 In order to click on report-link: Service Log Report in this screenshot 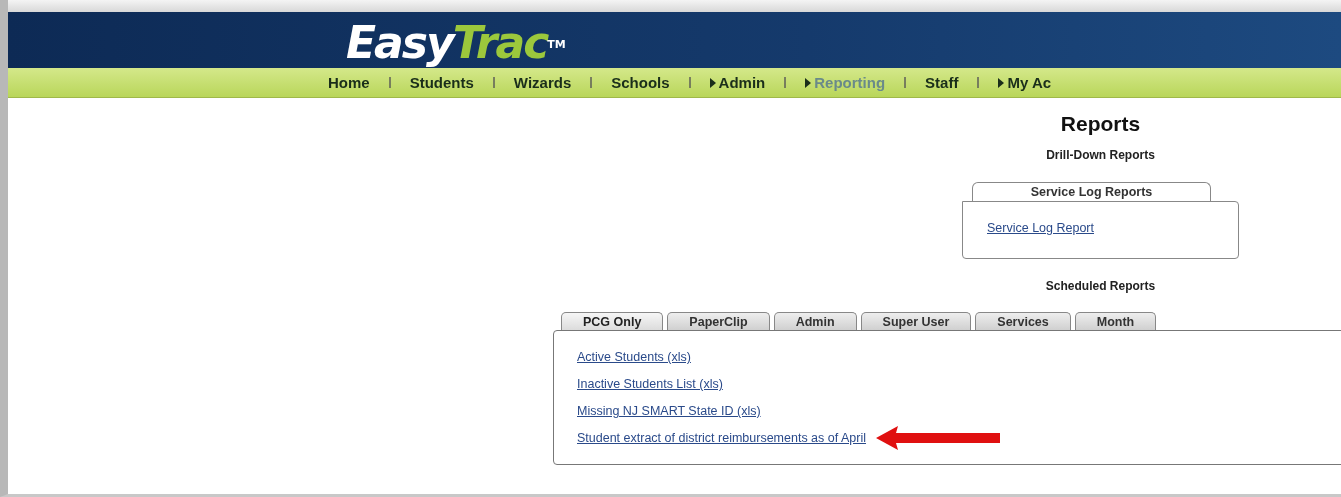, I will do `click(1040, 228)`.